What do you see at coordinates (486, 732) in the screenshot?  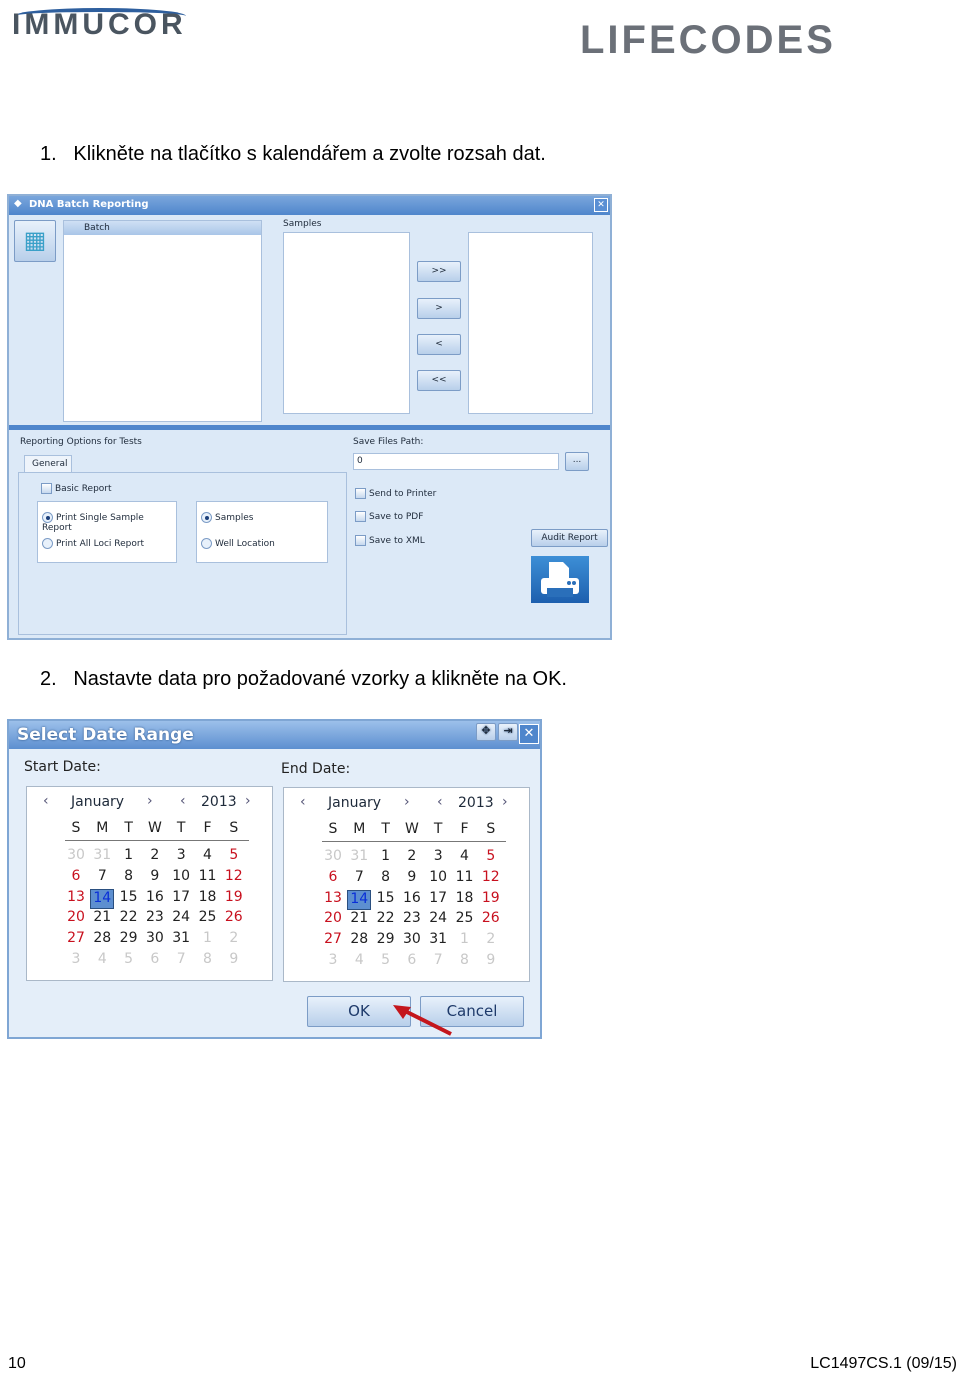 I see `move-button: ✥` at bounding box center [486, 732].